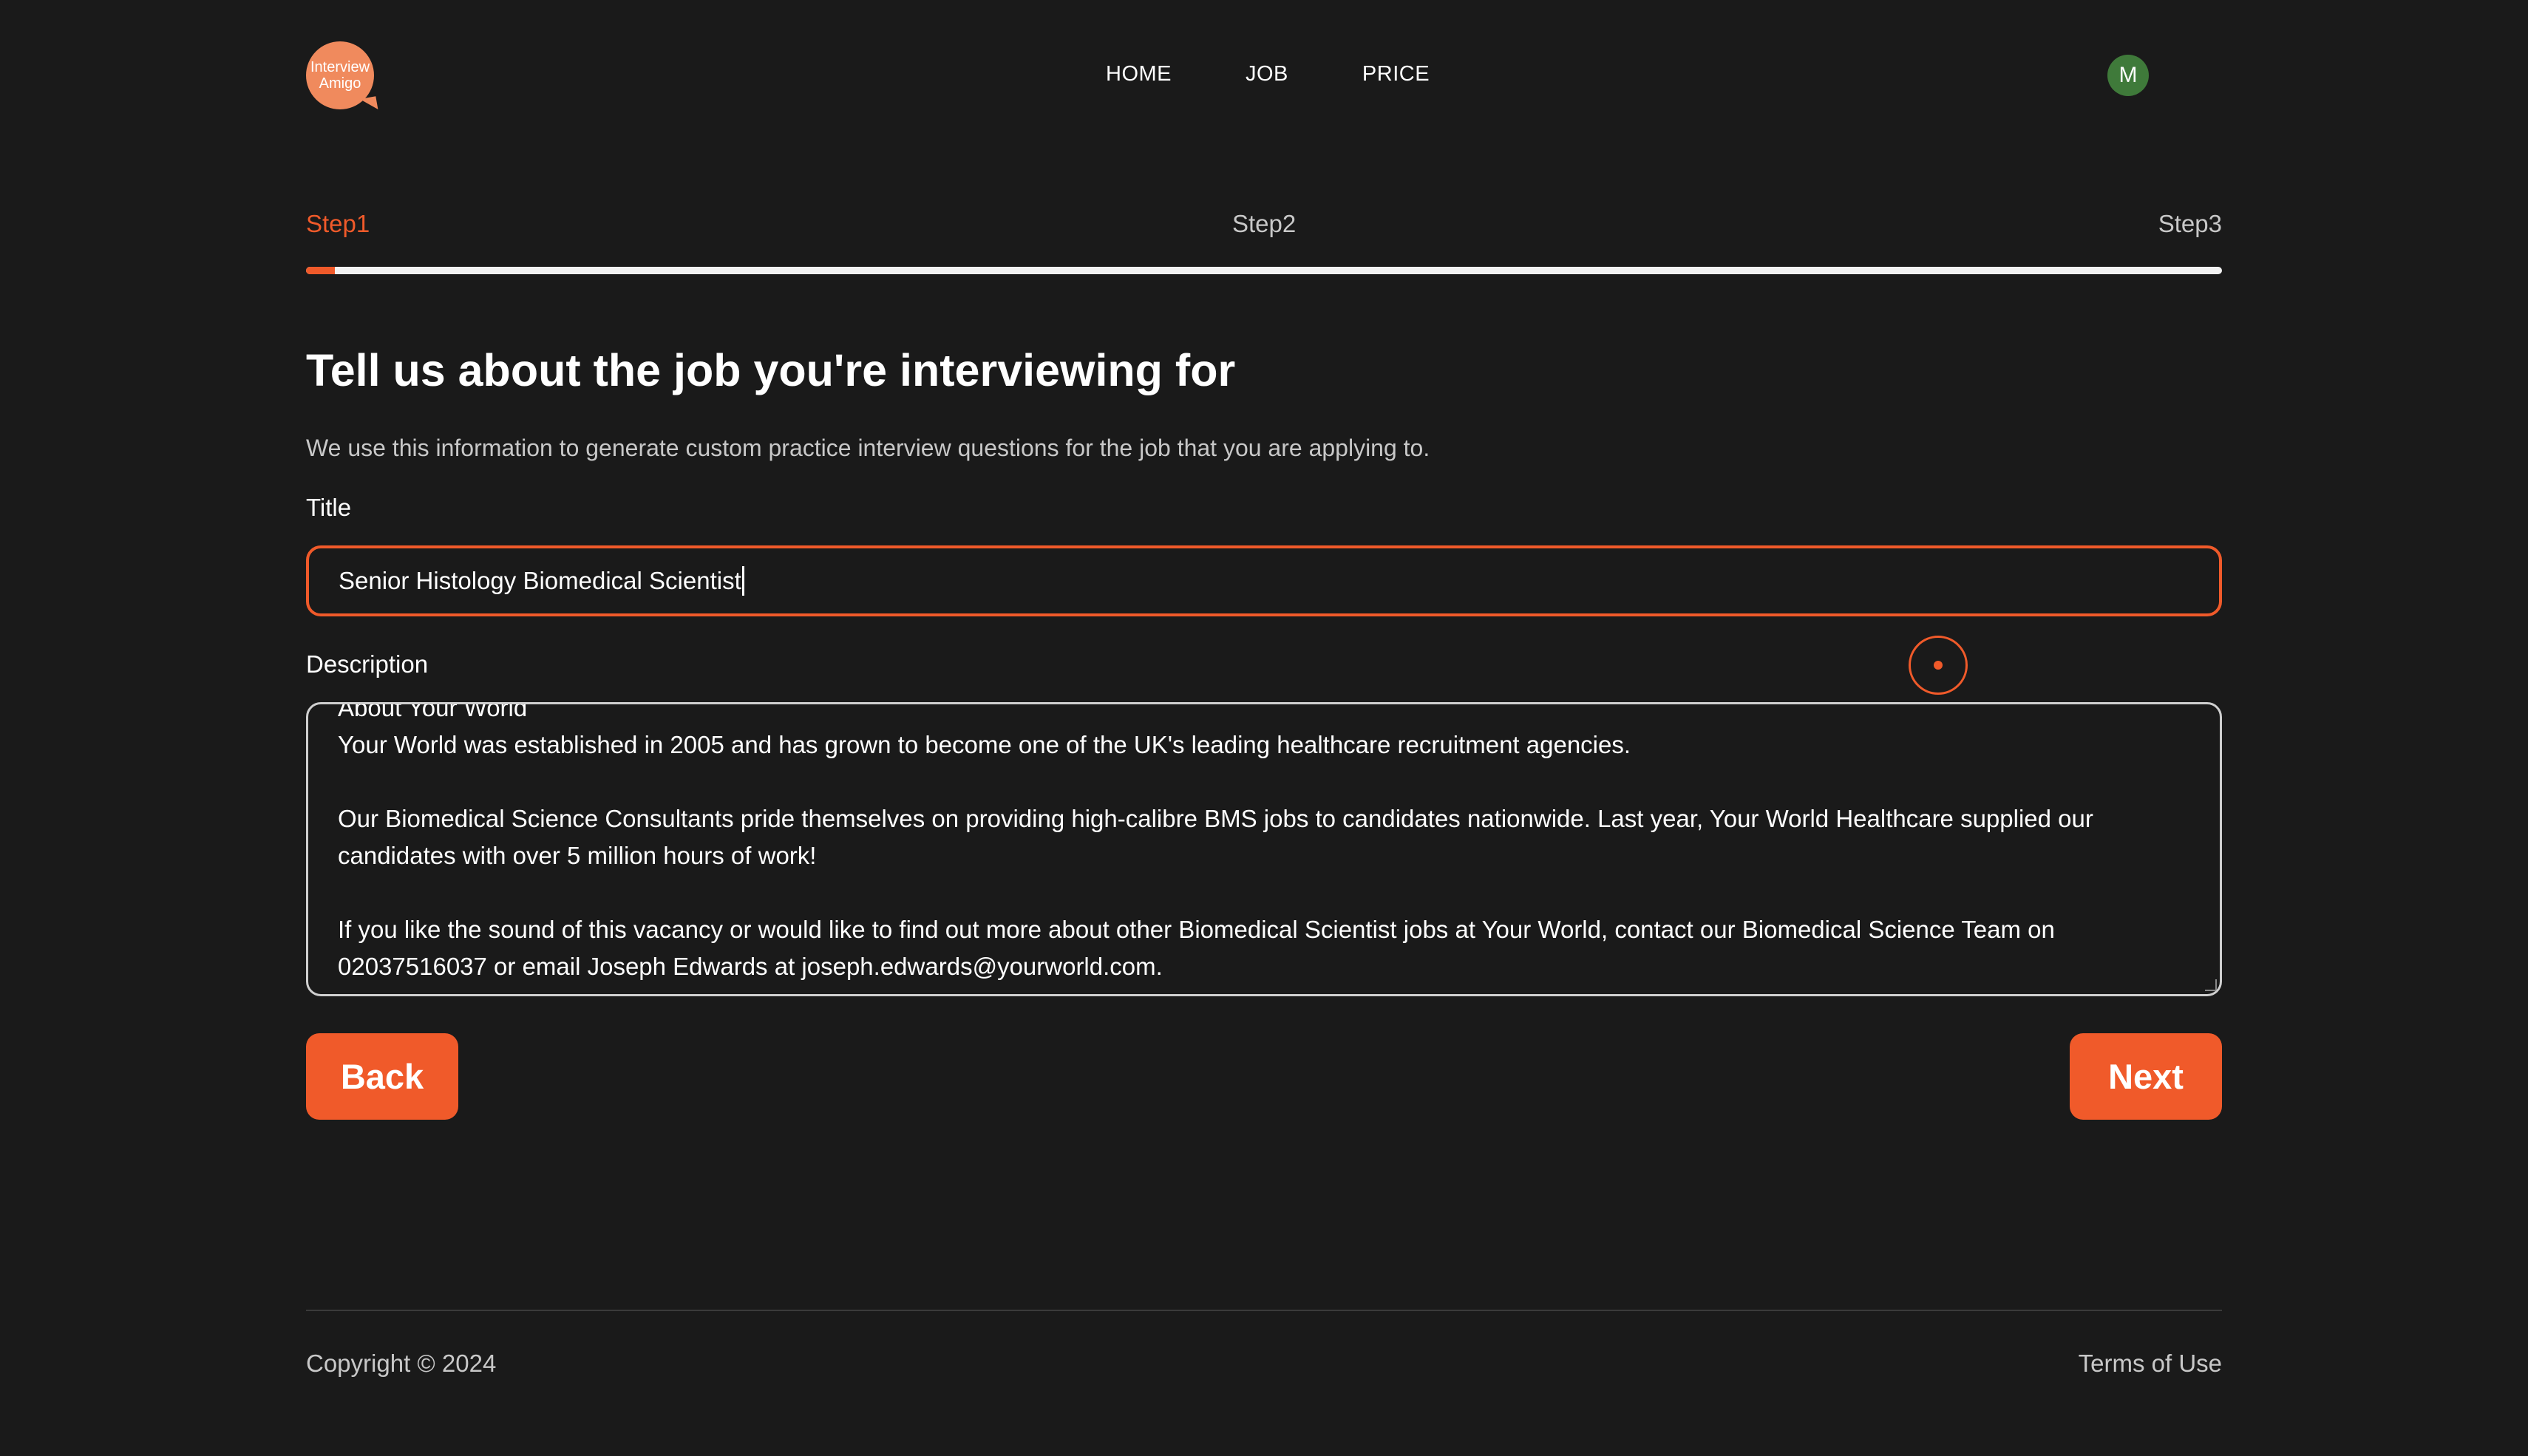 Image resolution: width=2528 pixels, height=1456 pixels. I want to click on step-2-label: Step2, so click(1264, 223).